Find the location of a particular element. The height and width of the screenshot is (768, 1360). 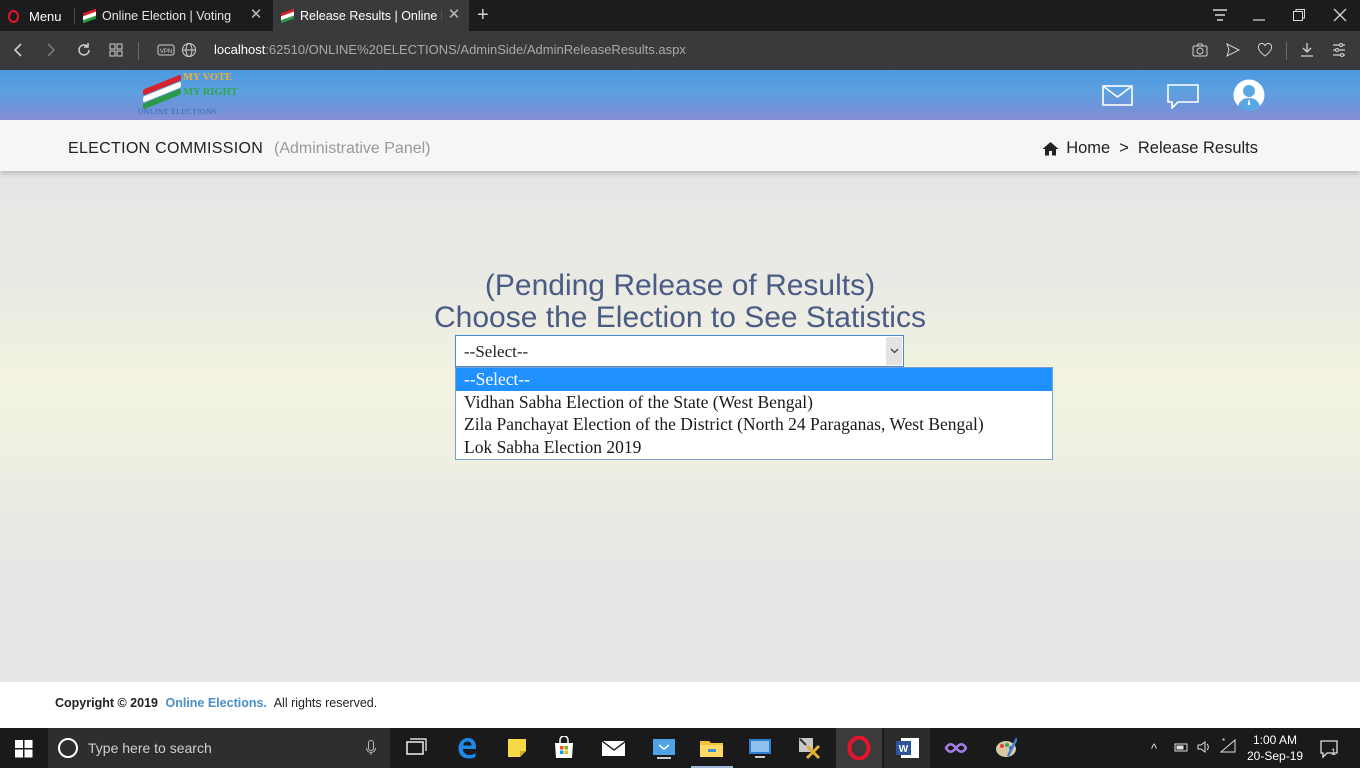

paint-icon is located at coordinates (1005, 748).